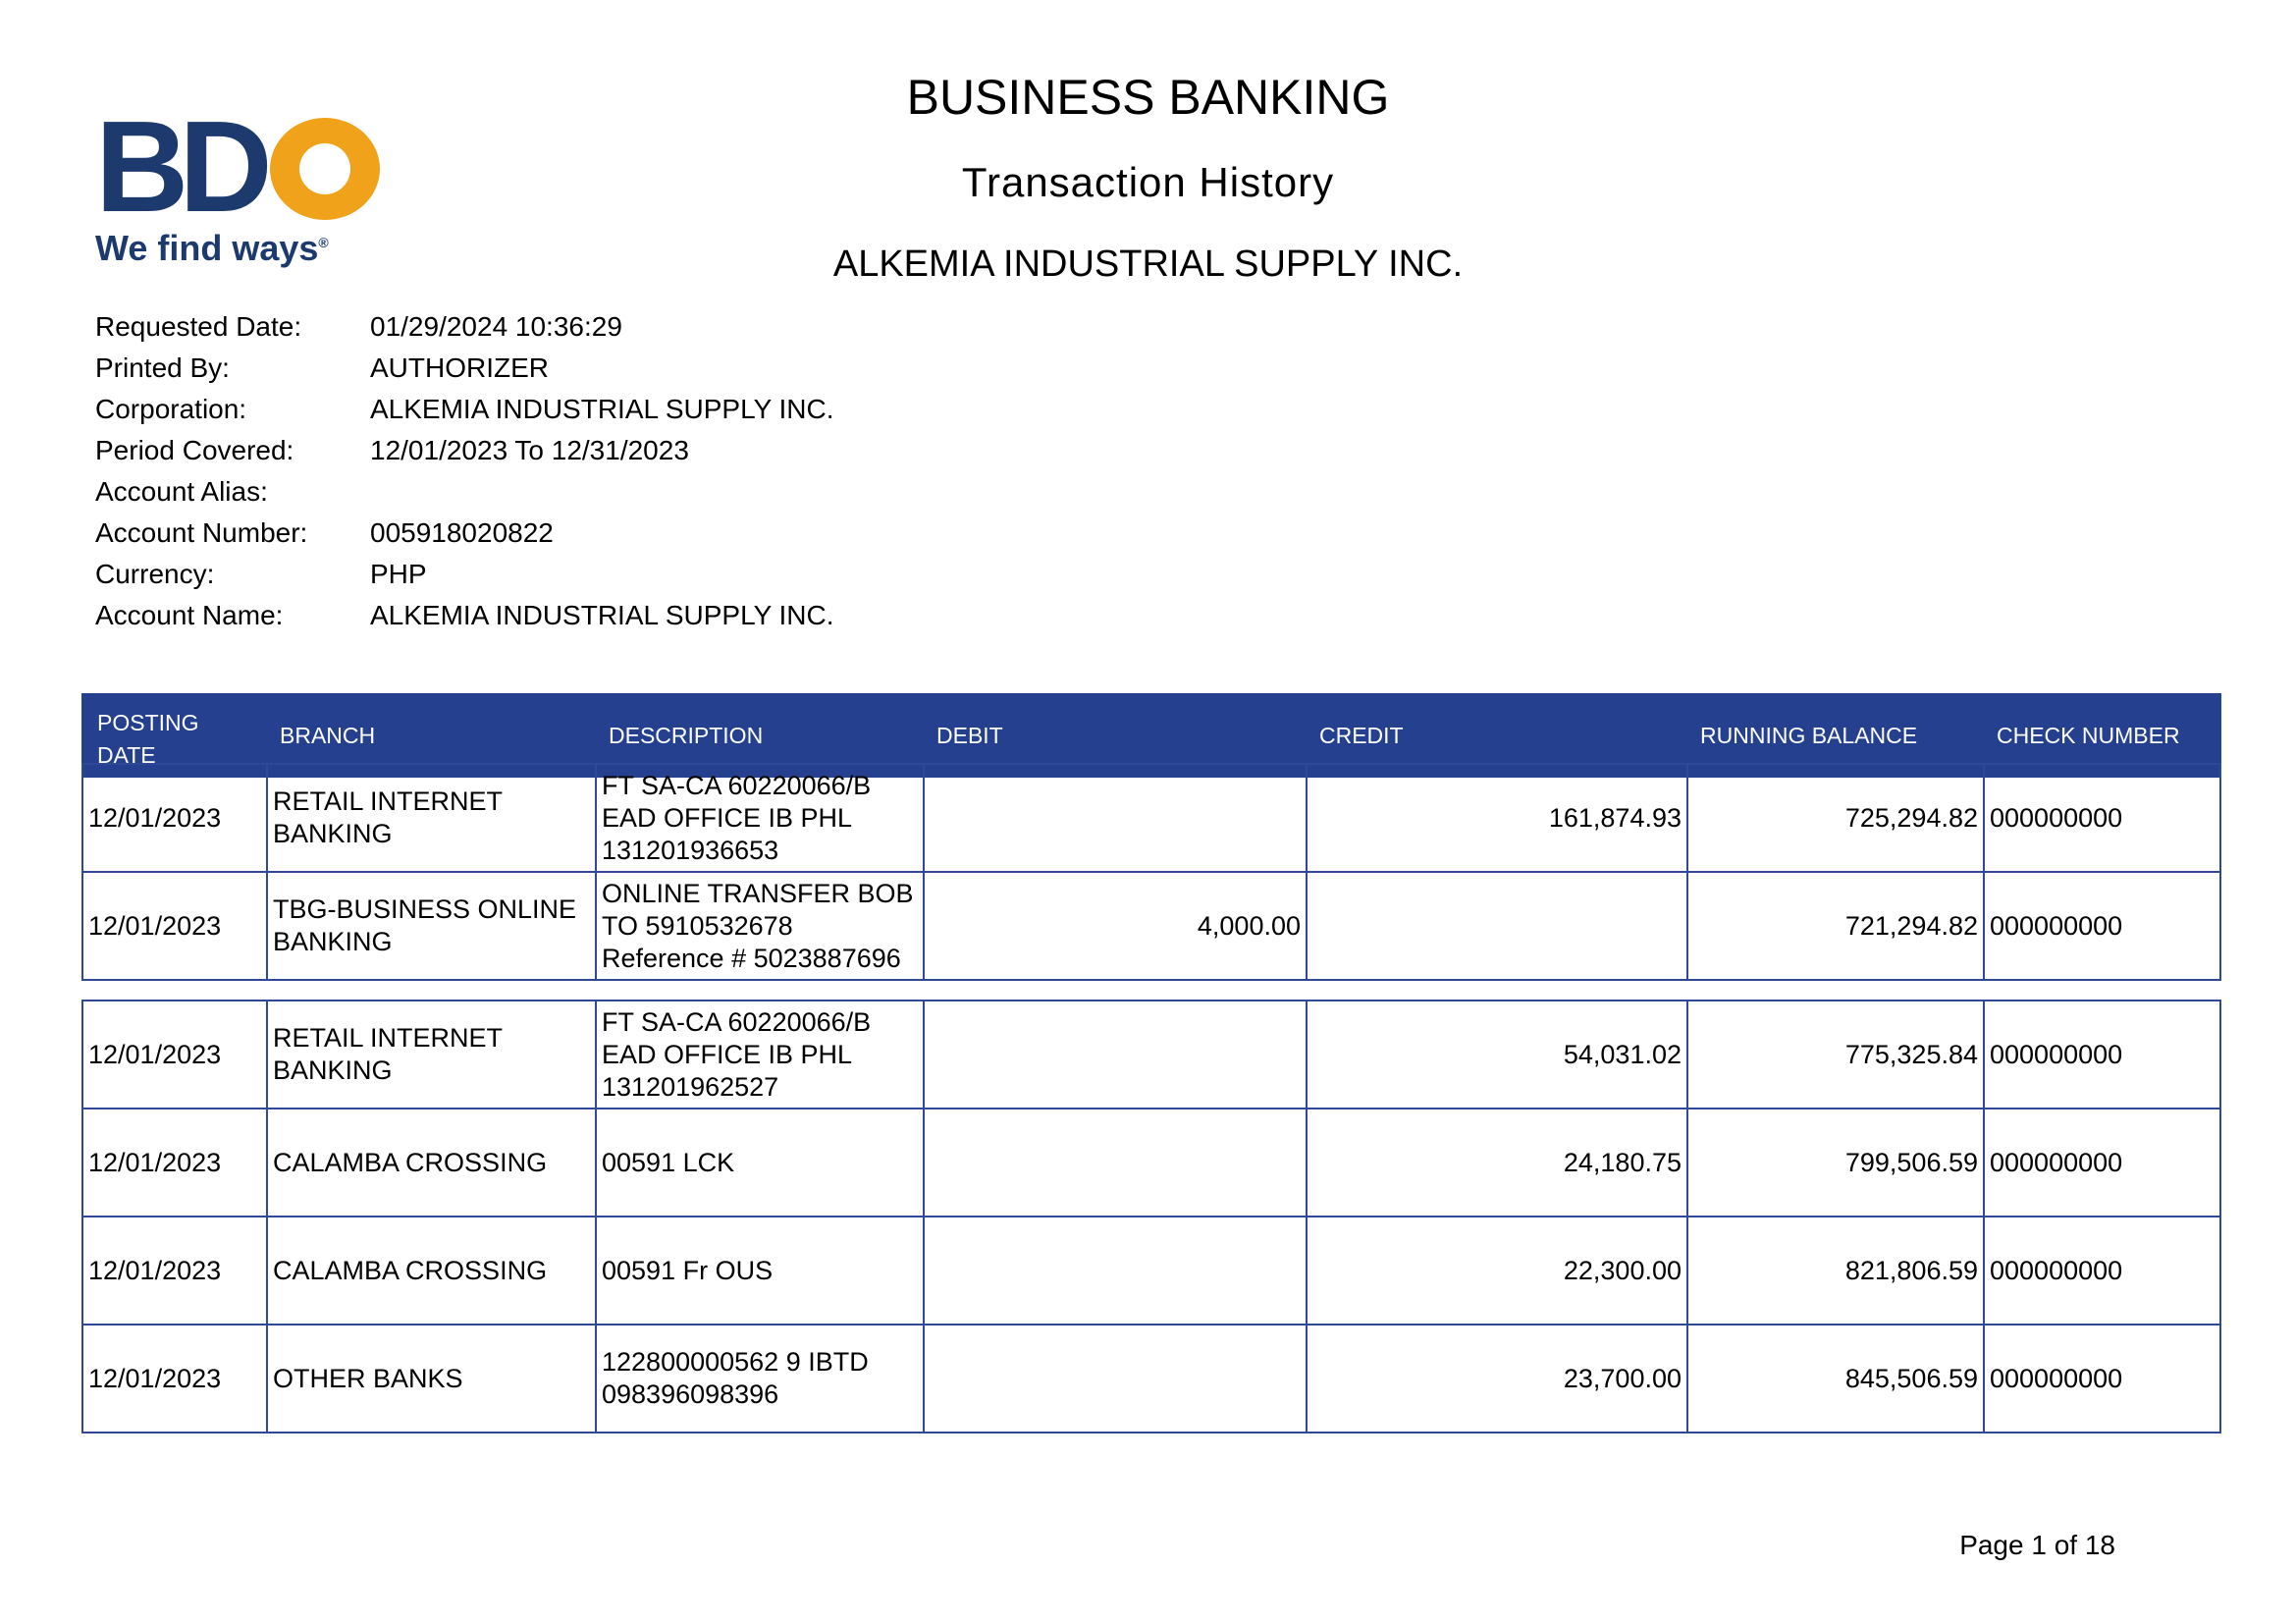 Image resolution: width=2296 pixels, height=1623 pixels. I want to click on info-row-requested-date: Requested Date: 01/29/2024 10:36:29, so click(464, 327).